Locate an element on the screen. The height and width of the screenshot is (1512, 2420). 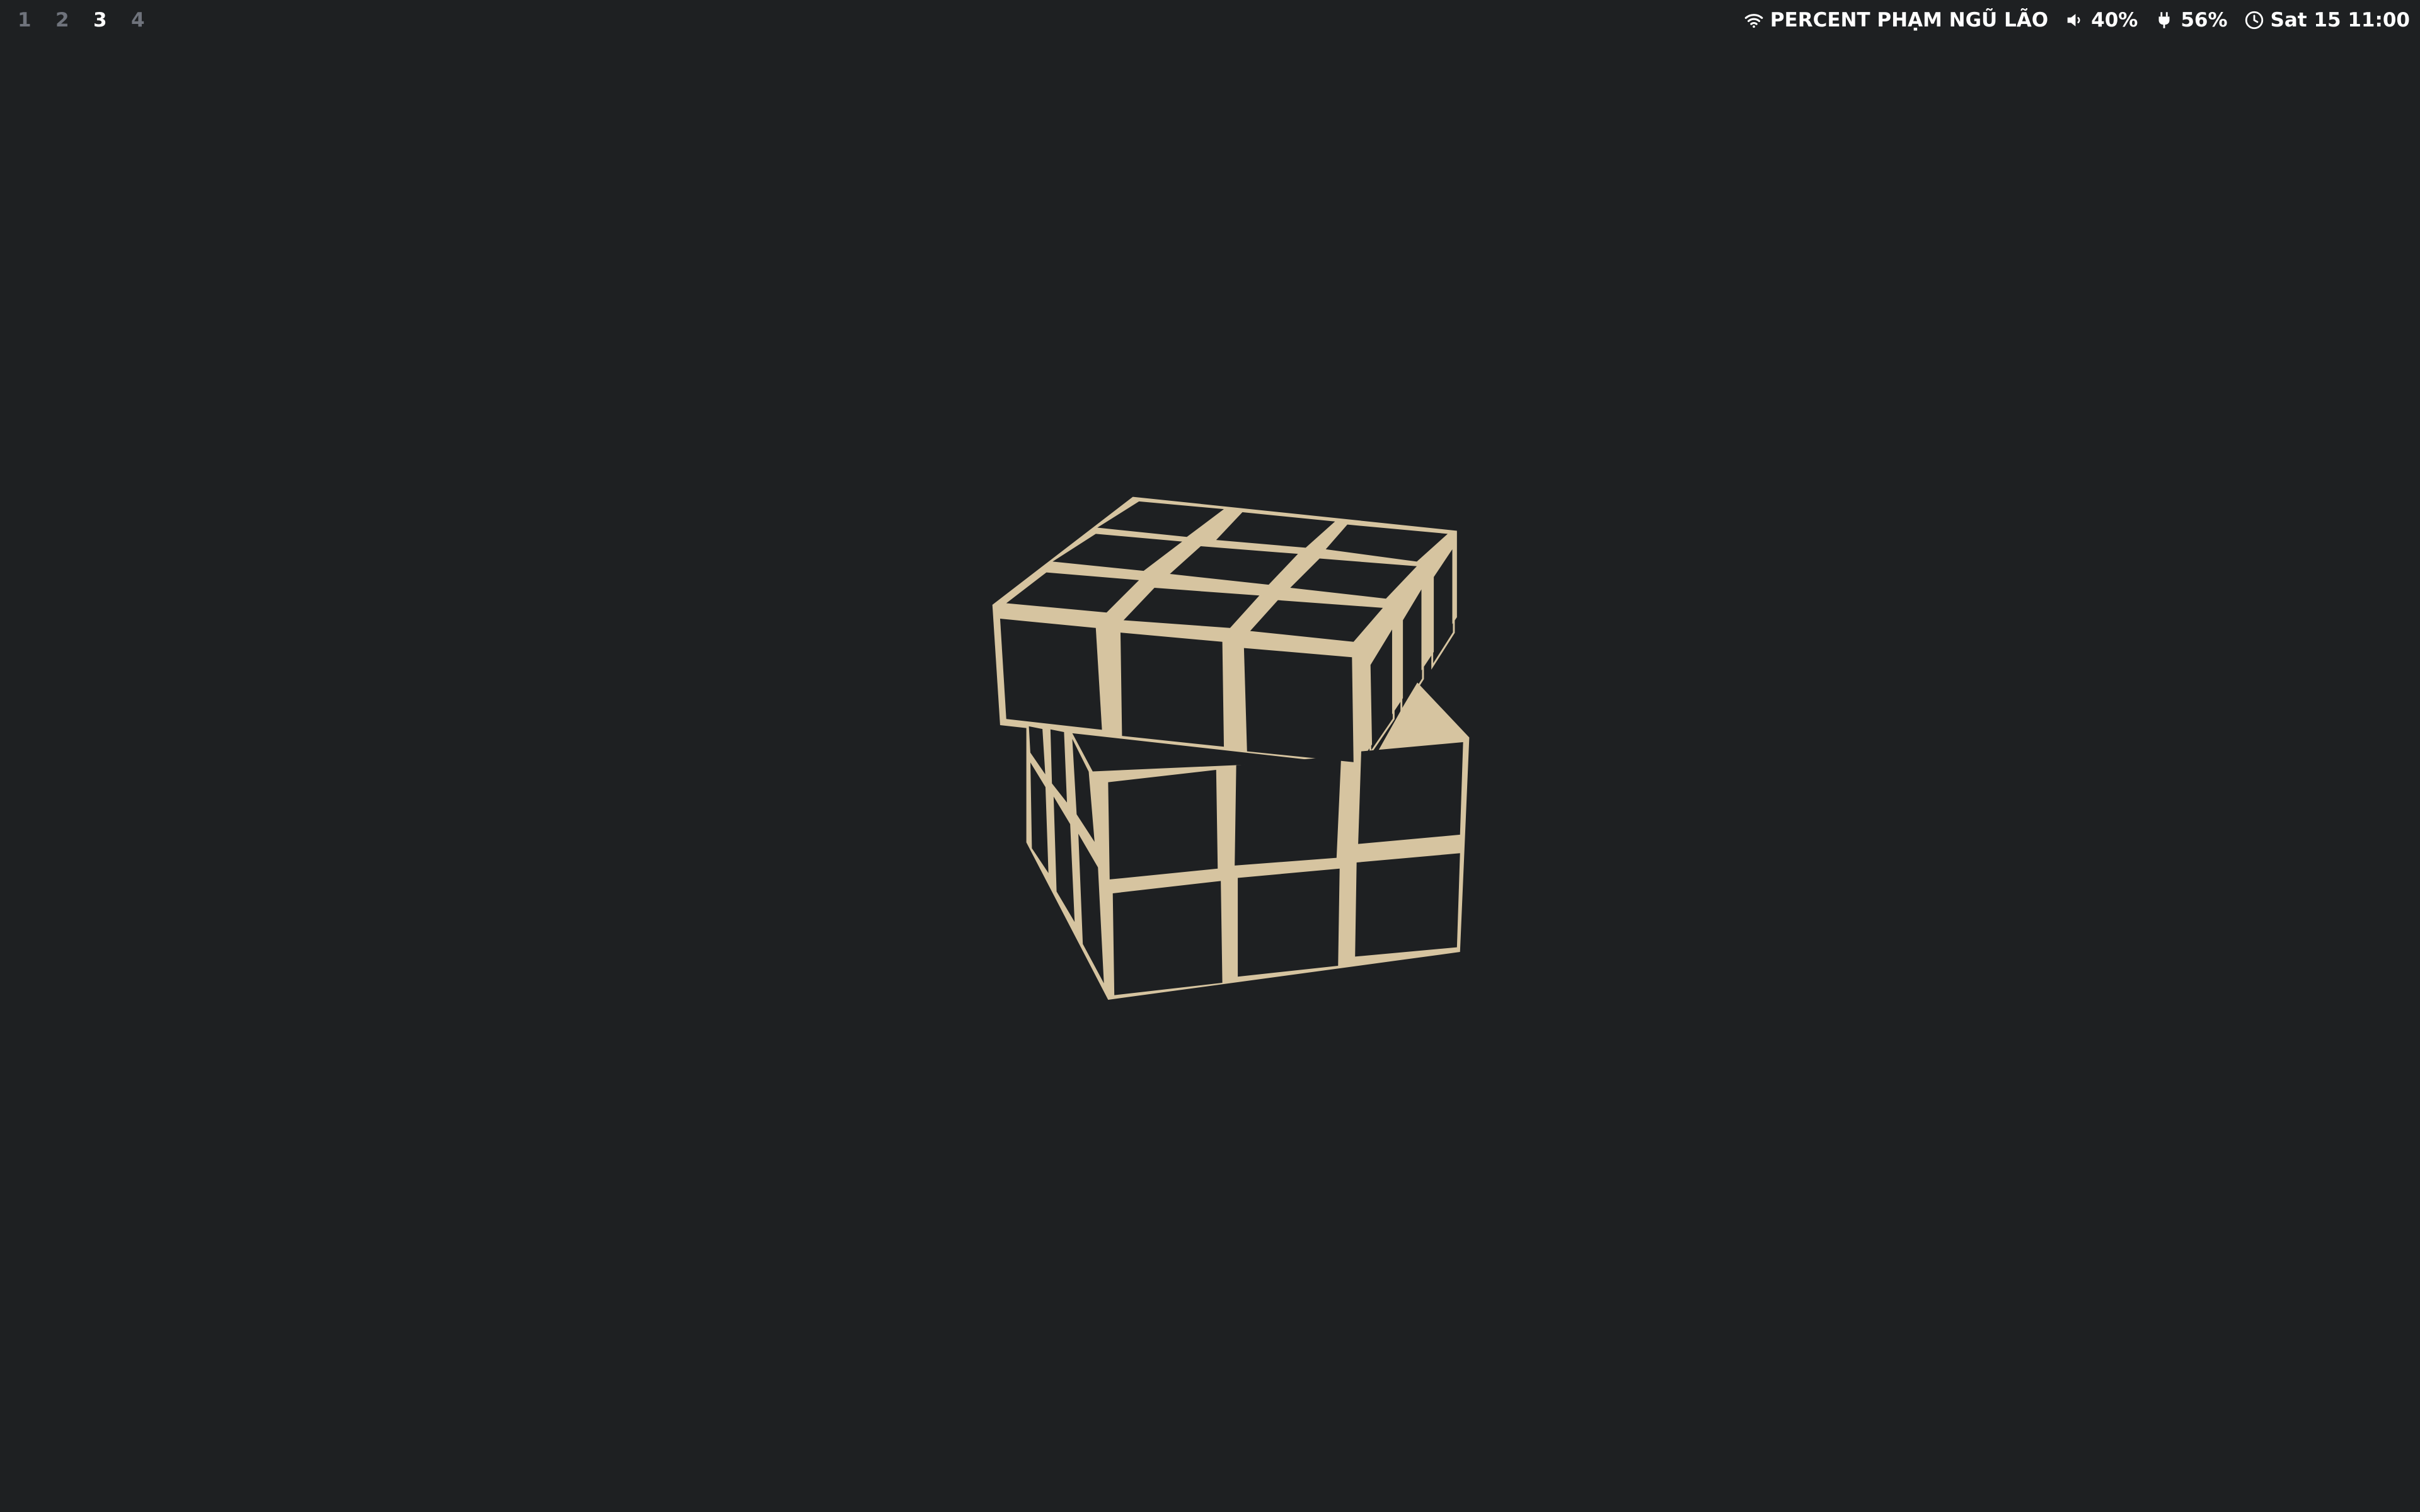
workspace-4-button: 4 is located at coordinates (150, 20).